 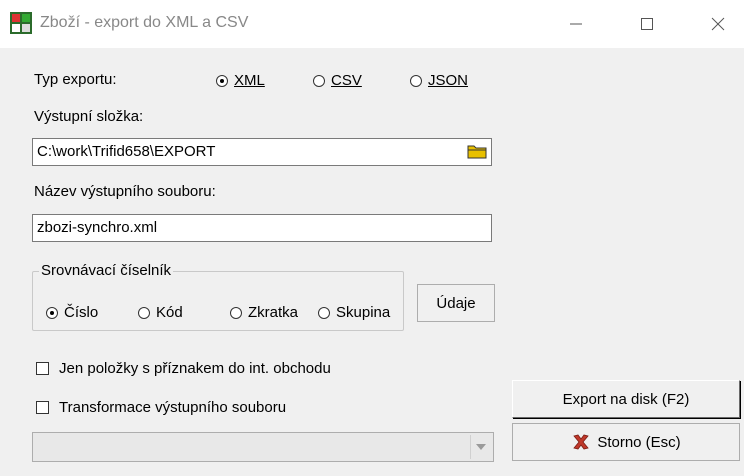 I want to click on folder-icon, so click(x=477, y=152).